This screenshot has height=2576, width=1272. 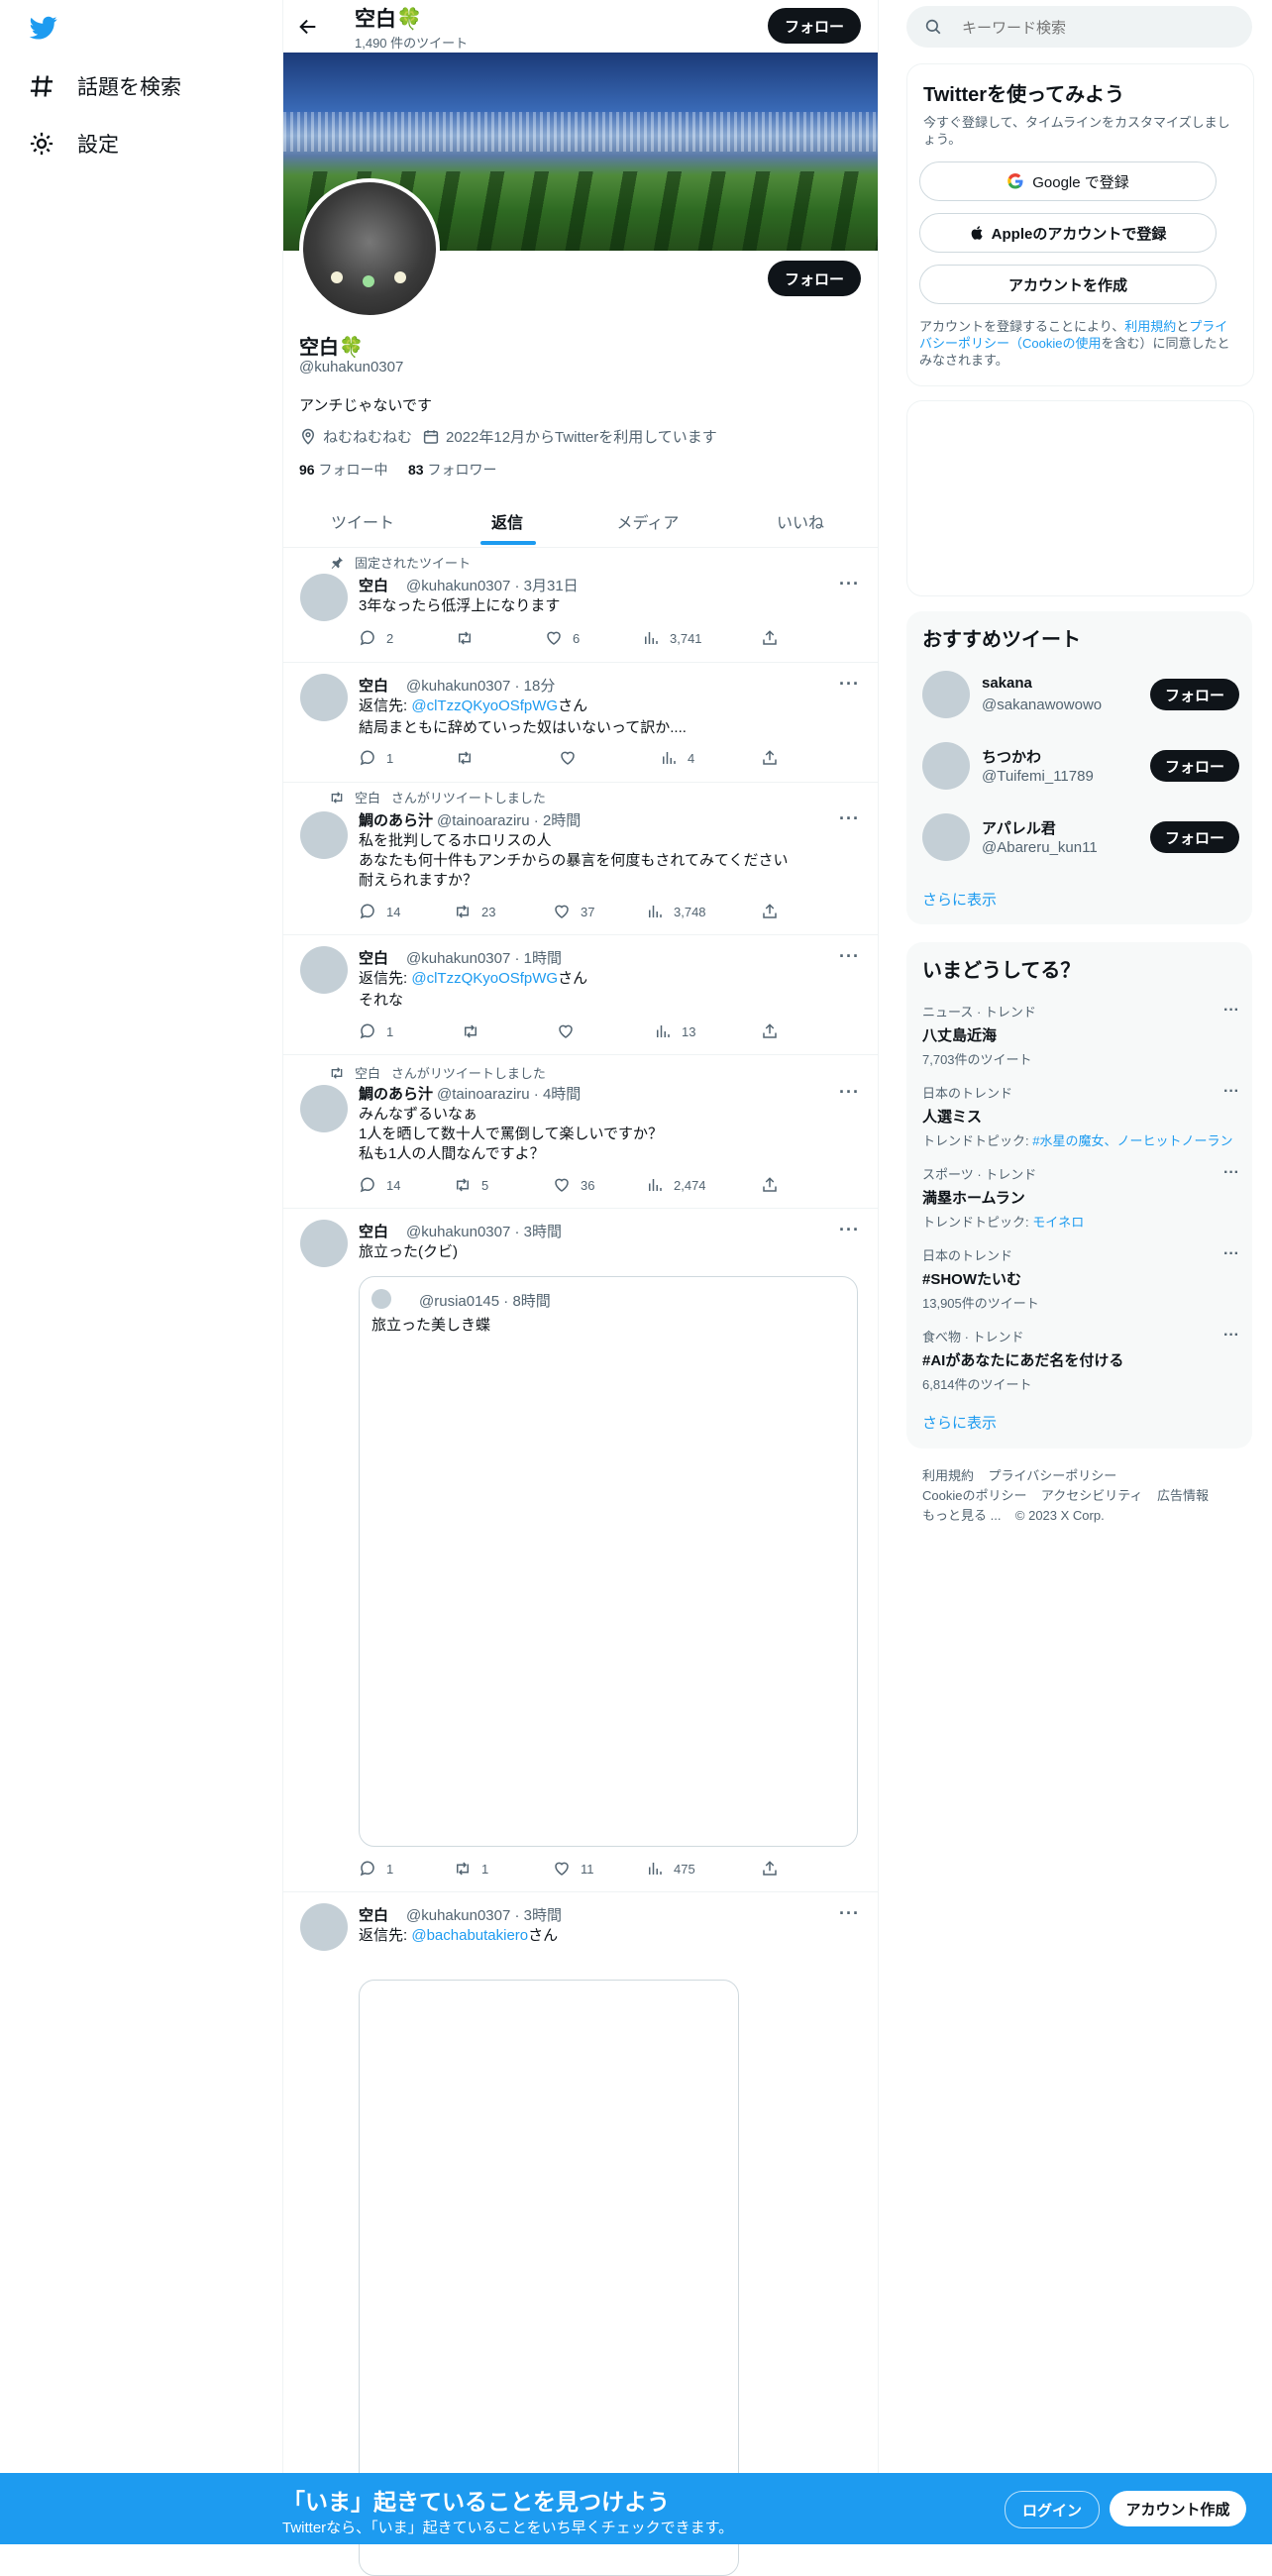 What do you see at coordinates (1132, 1140) in the screenshot?
I see `trend-topic-link: #水星の魔女、ノーヒットノーラン` at bounding box center [1132, 1140].